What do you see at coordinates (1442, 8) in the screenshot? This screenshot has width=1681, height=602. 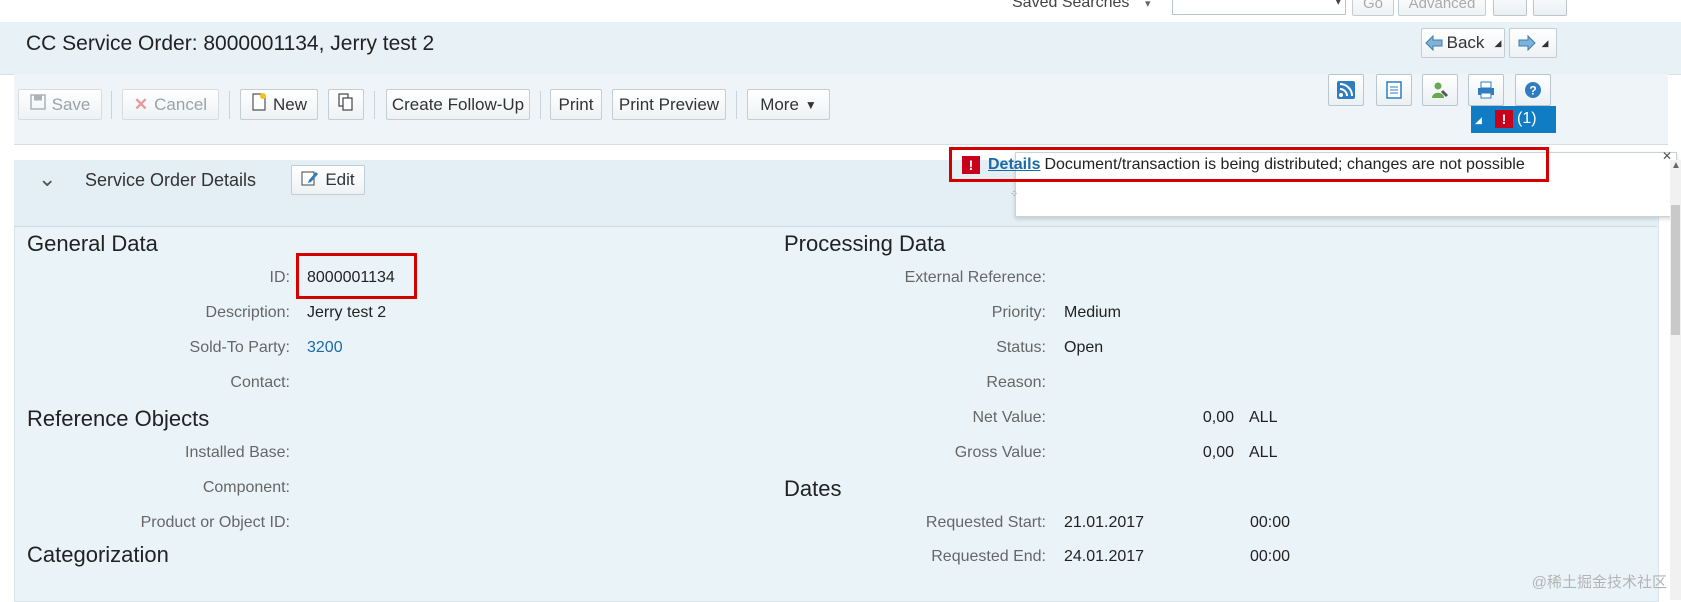 I see `advanced-button: Advanced` at bounding box center [1442, 8].